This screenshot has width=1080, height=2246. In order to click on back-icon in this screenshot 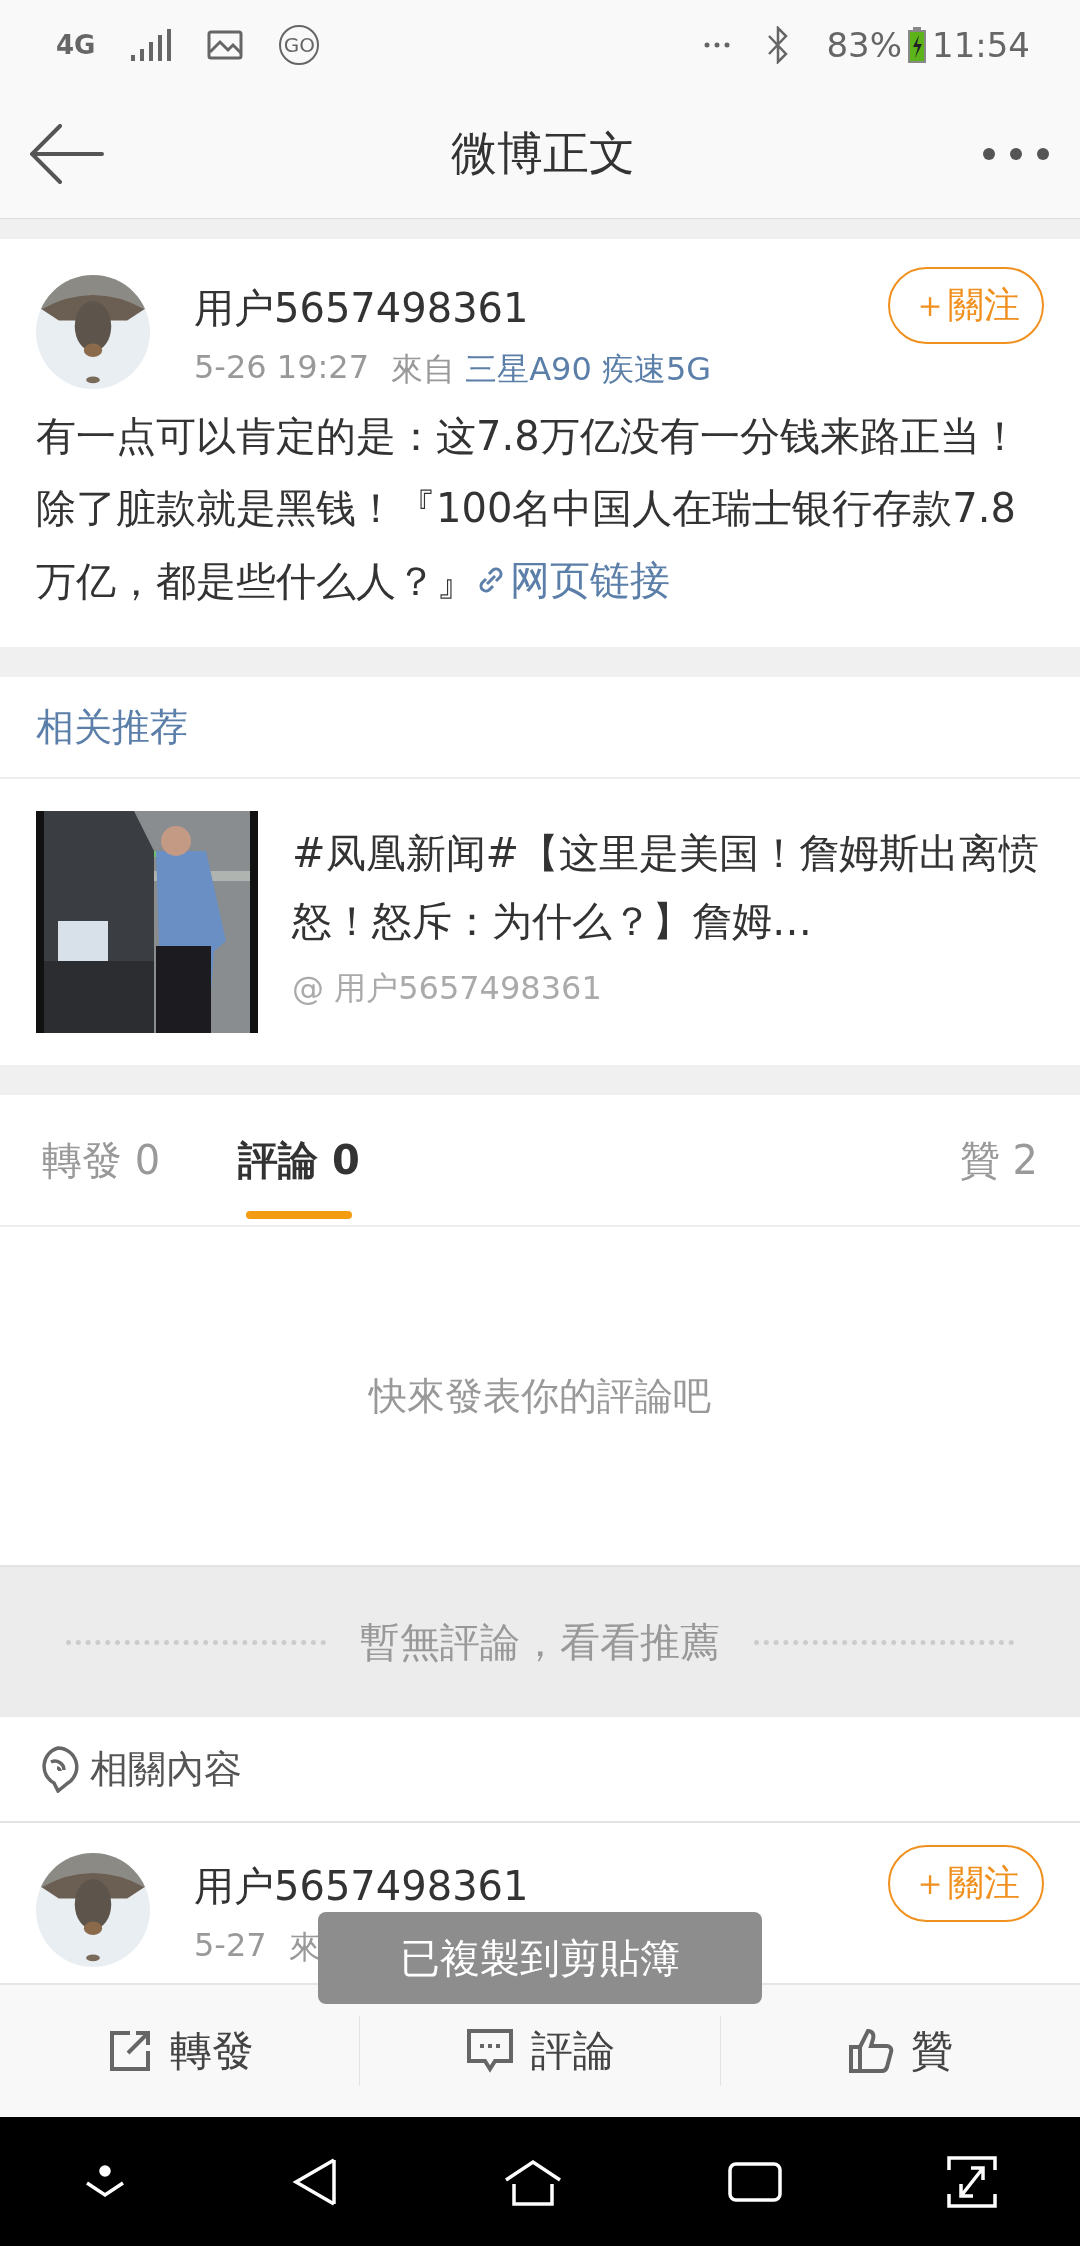, I will do `click(67, 154)`.